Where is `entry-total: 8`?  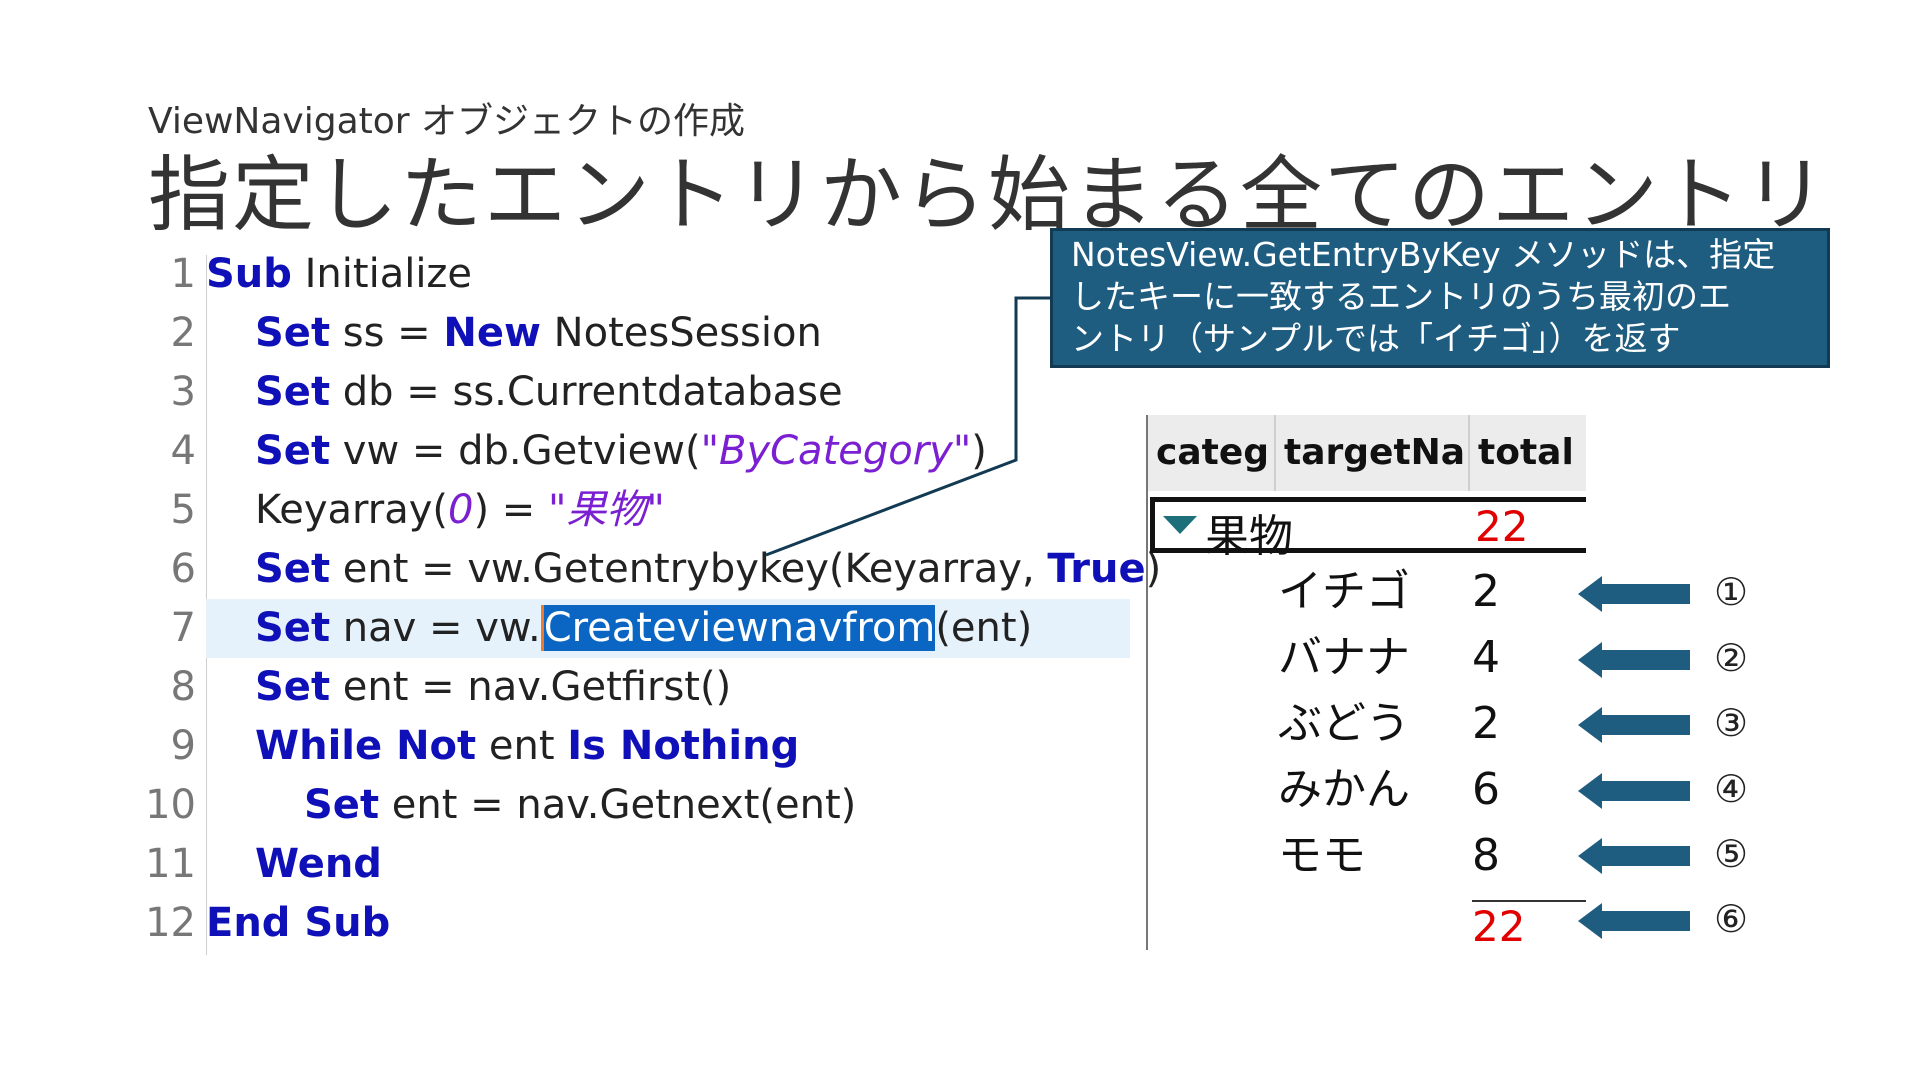 entry-total: 8 is located at coordinates (1486, 855).